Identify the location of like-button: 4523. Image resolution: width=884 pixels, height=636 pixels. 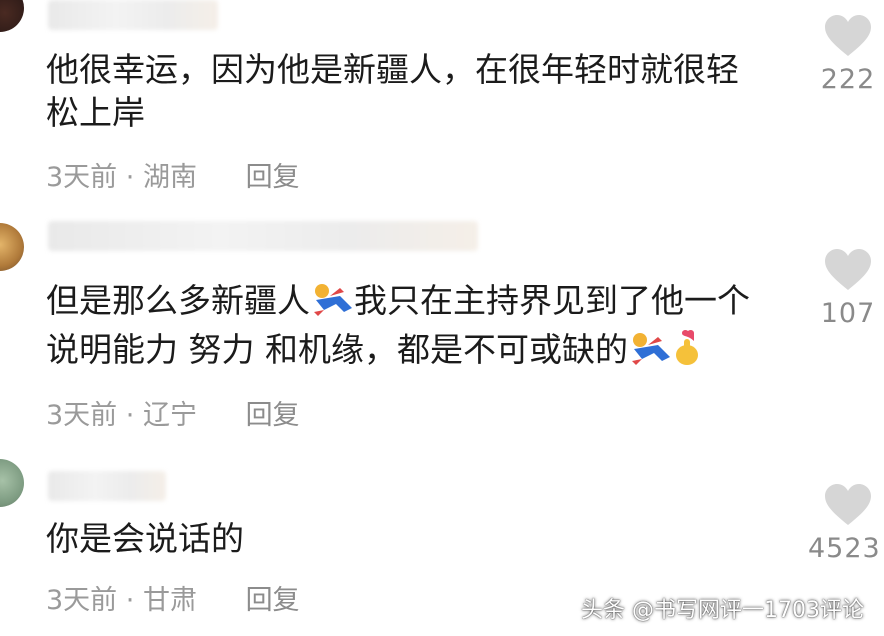
(844, 523).